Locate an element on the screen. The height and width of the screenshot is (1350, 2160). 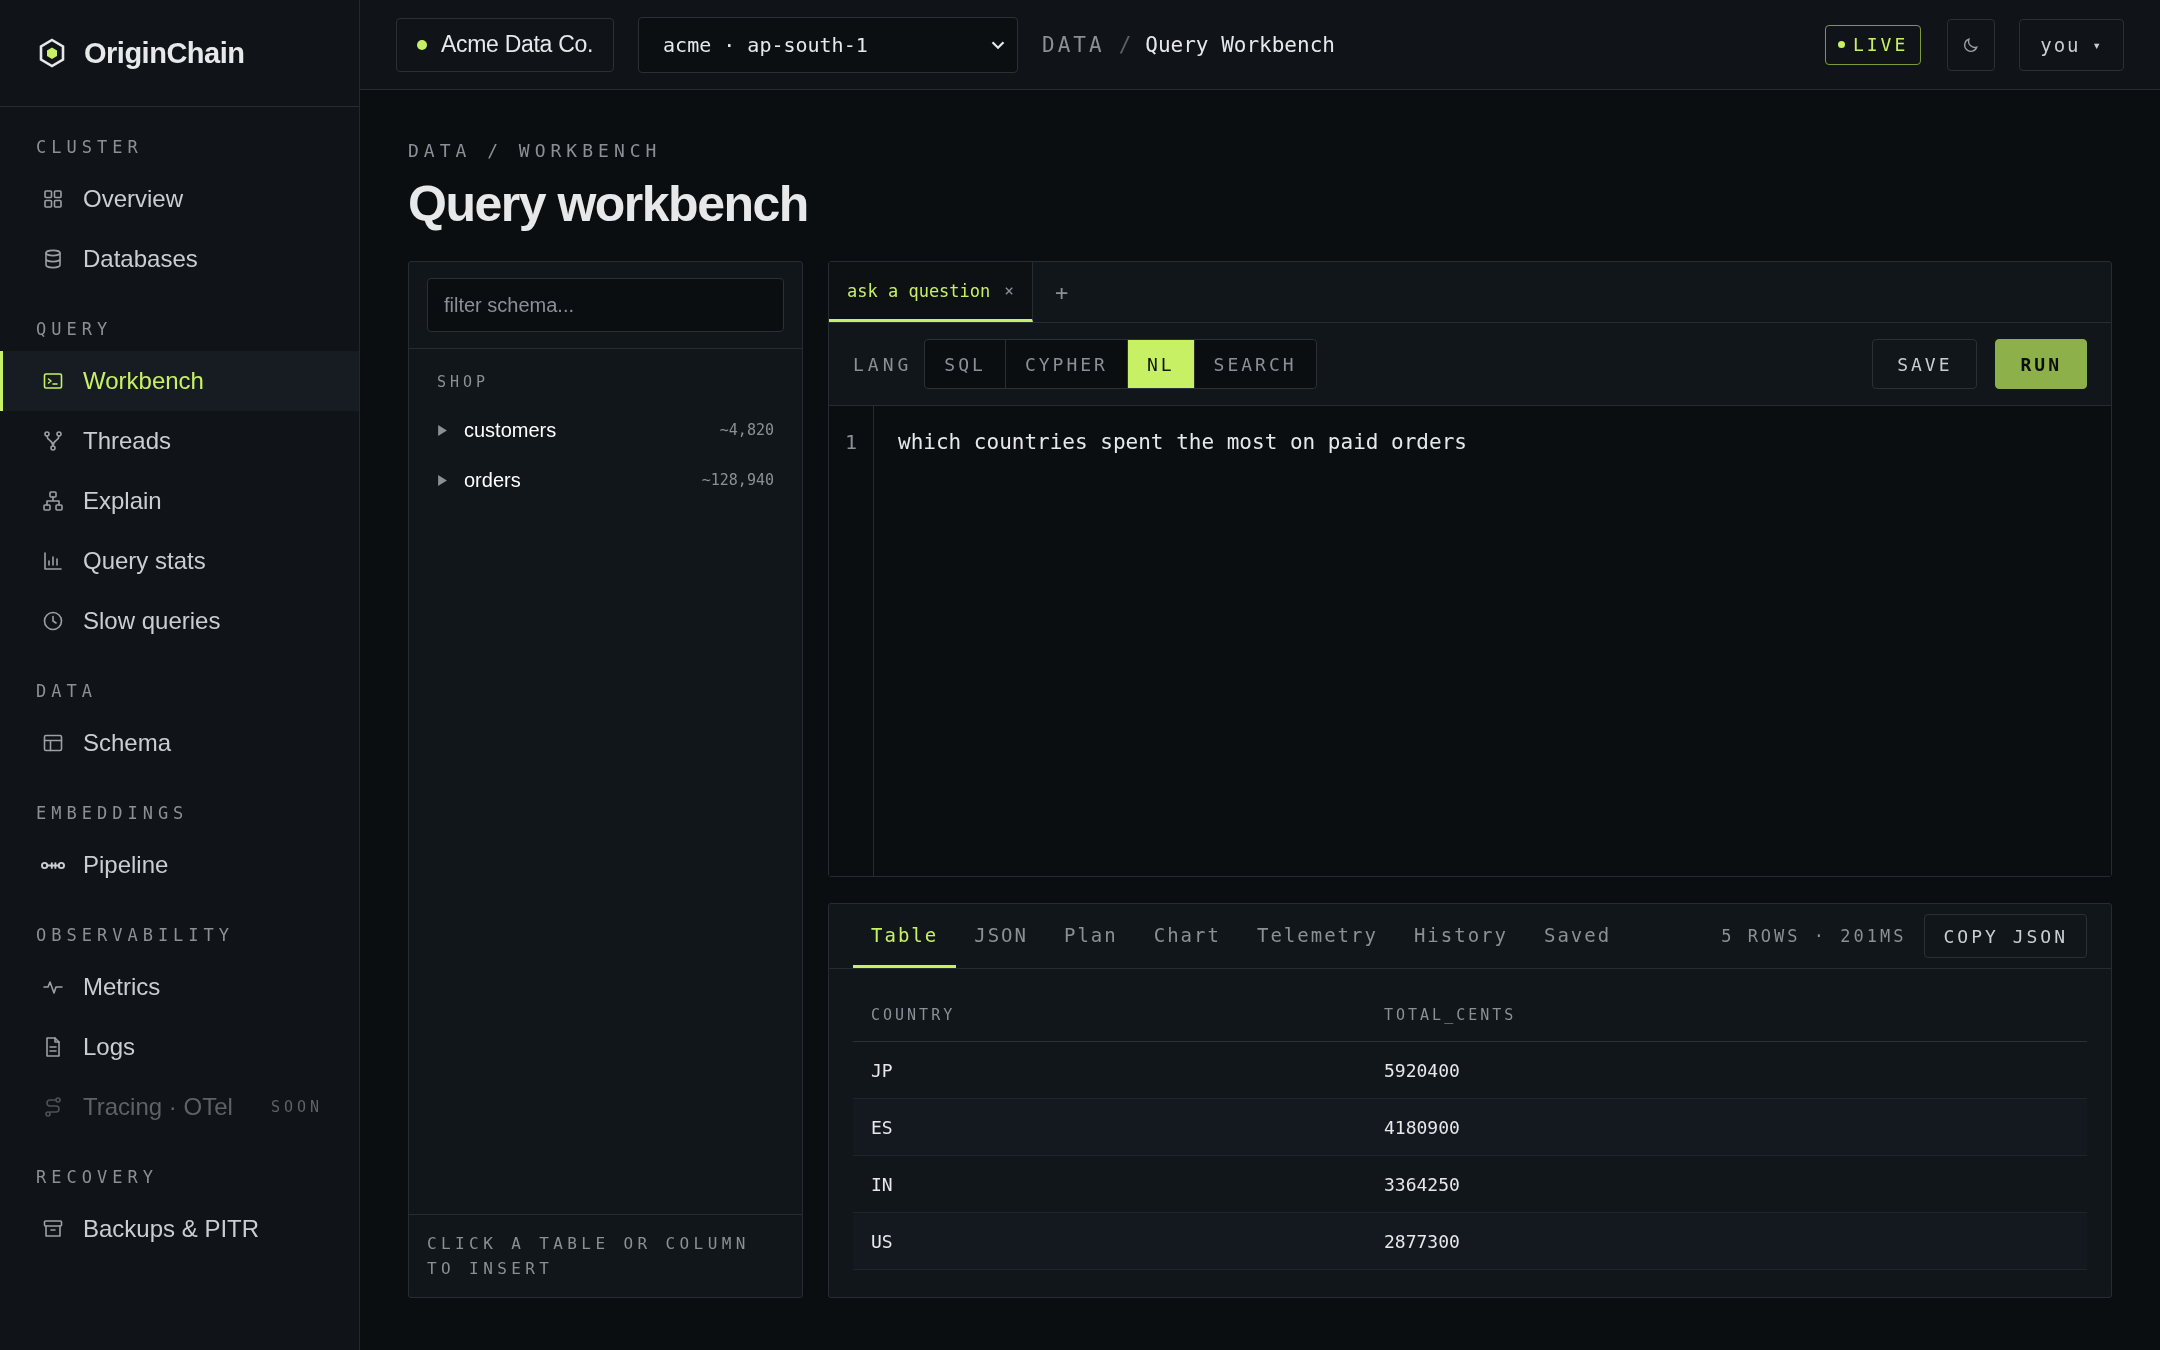
sidebar-item: Overview is located at coordinates (179, 199).